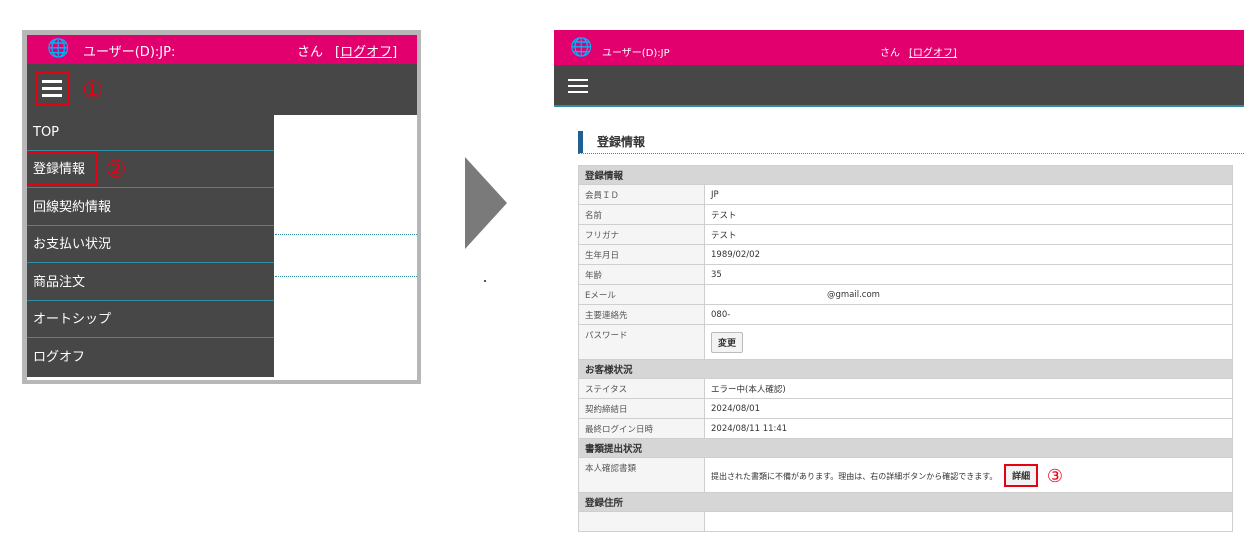 Image resolution: width=1251 pixels, height=537 pixels. I want to click on table-row: 契約締結日 2024/08/01, so click(905, 408).